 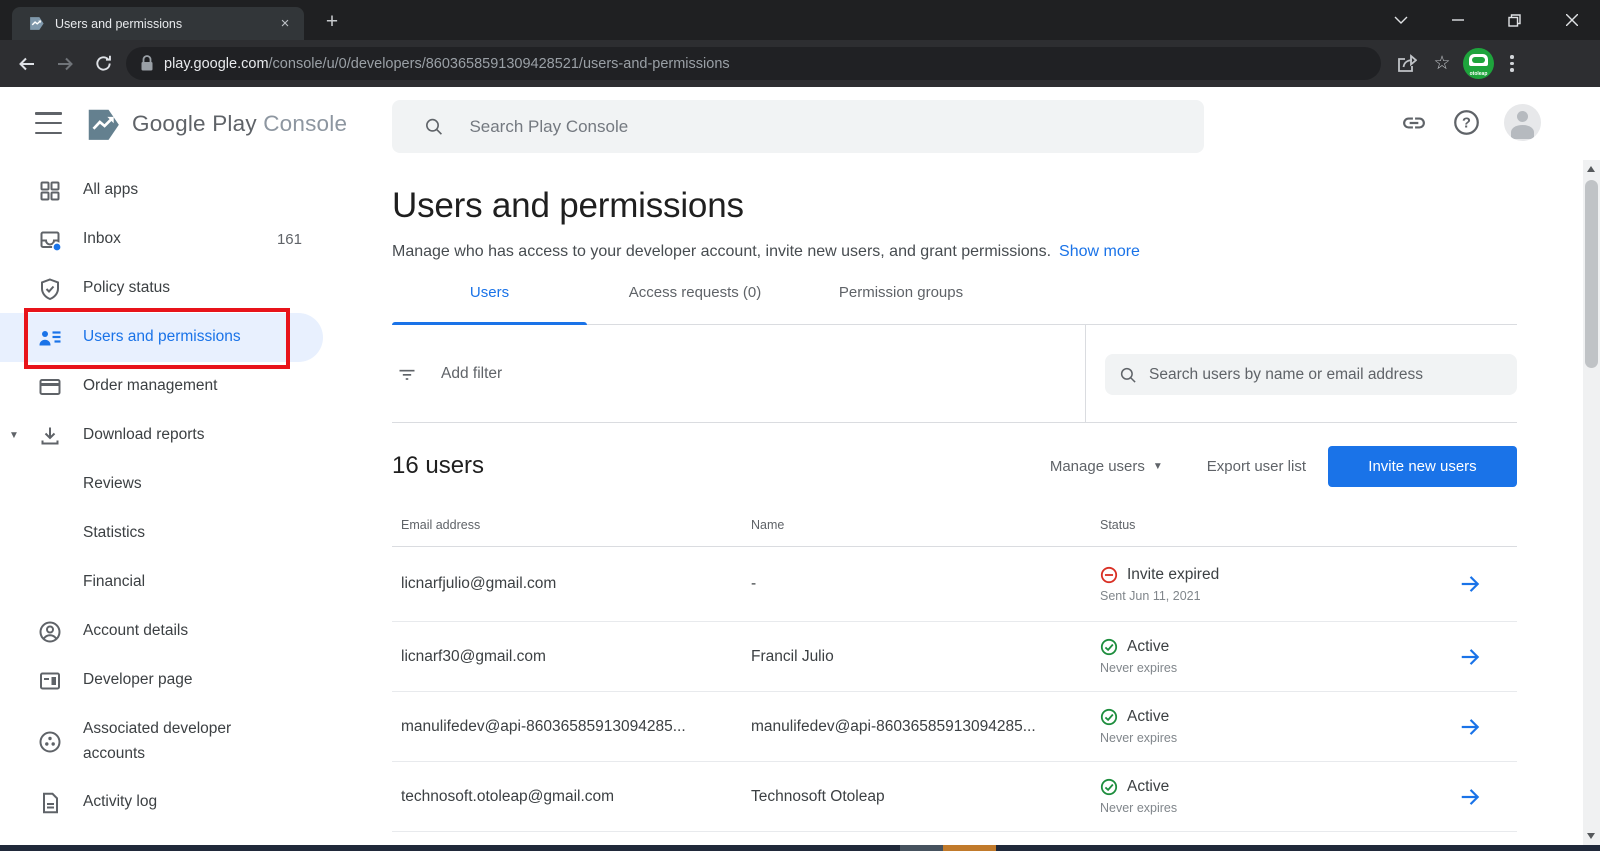 I want to click on tab-access-requests: Access requests (0), so click(x=695, y=304).